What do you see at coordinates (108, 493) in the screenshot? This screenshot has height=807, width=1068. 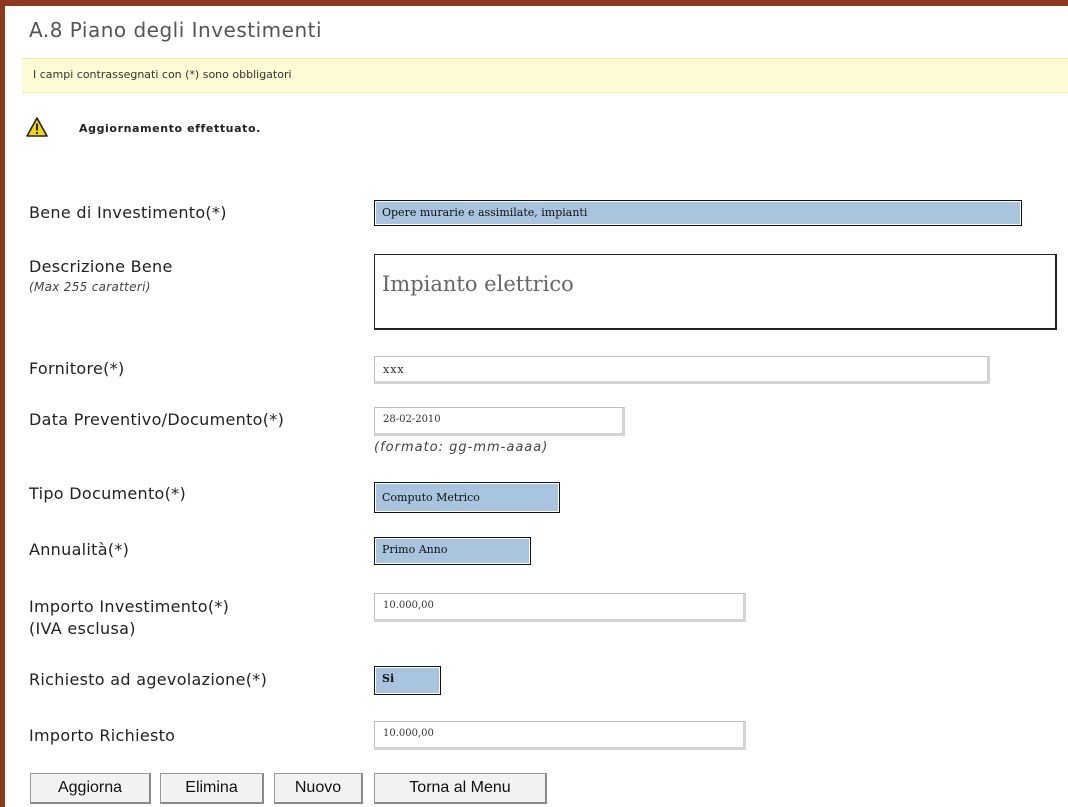 I see `tipo-documento-label: Tipo Documento(*)` at bounding box center [108, 493].